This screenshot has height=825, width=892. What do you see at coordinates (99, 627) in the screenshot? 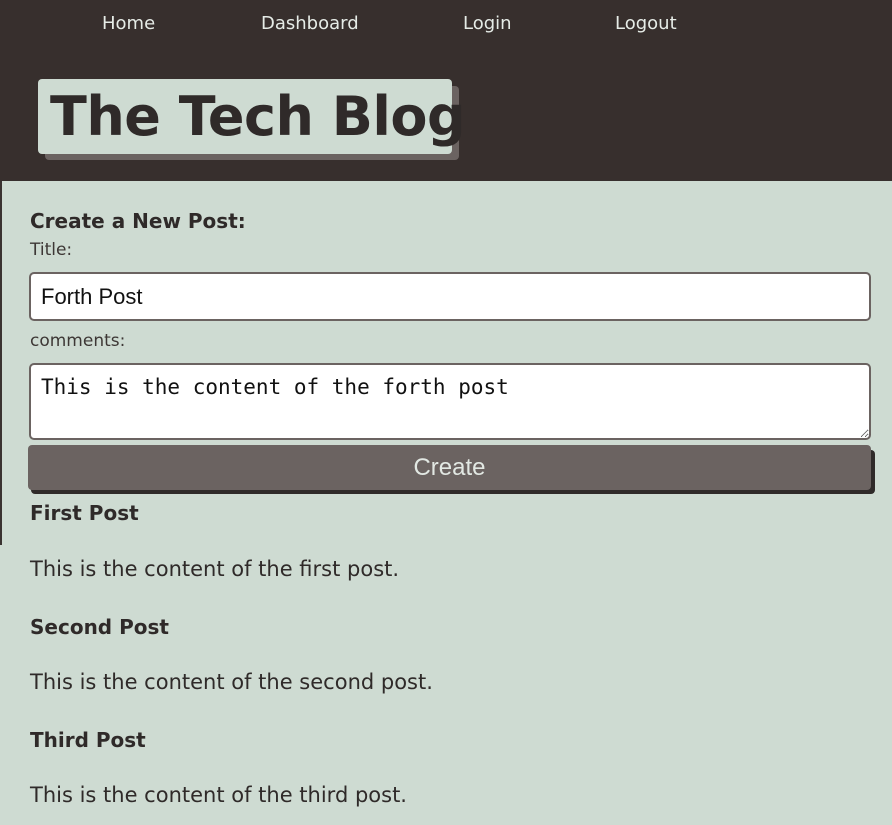
I see `post-title: Second Post` at bounding box center [99, 627].